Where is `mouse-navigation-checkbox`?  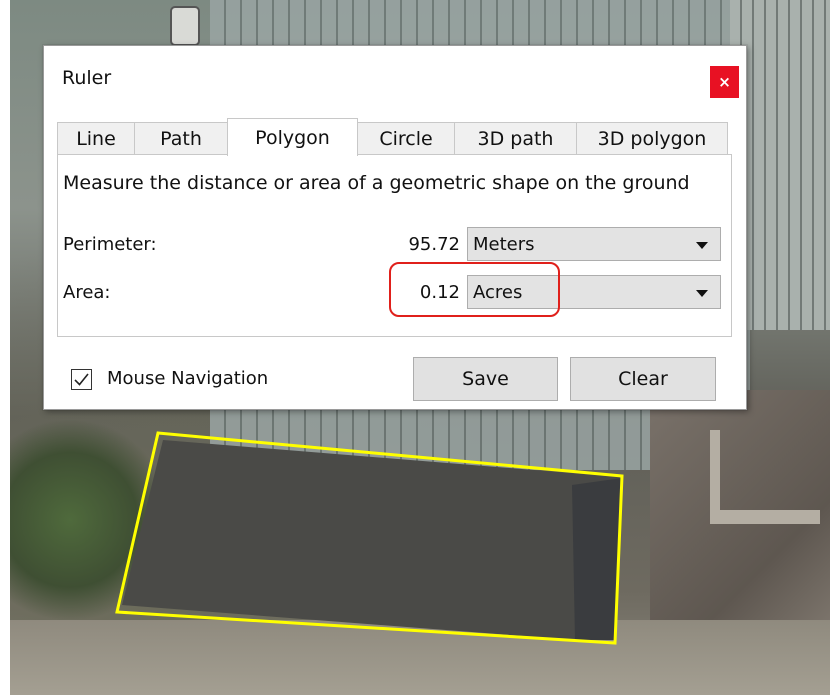
mouse-navigation-checkbox is located at coordinates (81, 379).